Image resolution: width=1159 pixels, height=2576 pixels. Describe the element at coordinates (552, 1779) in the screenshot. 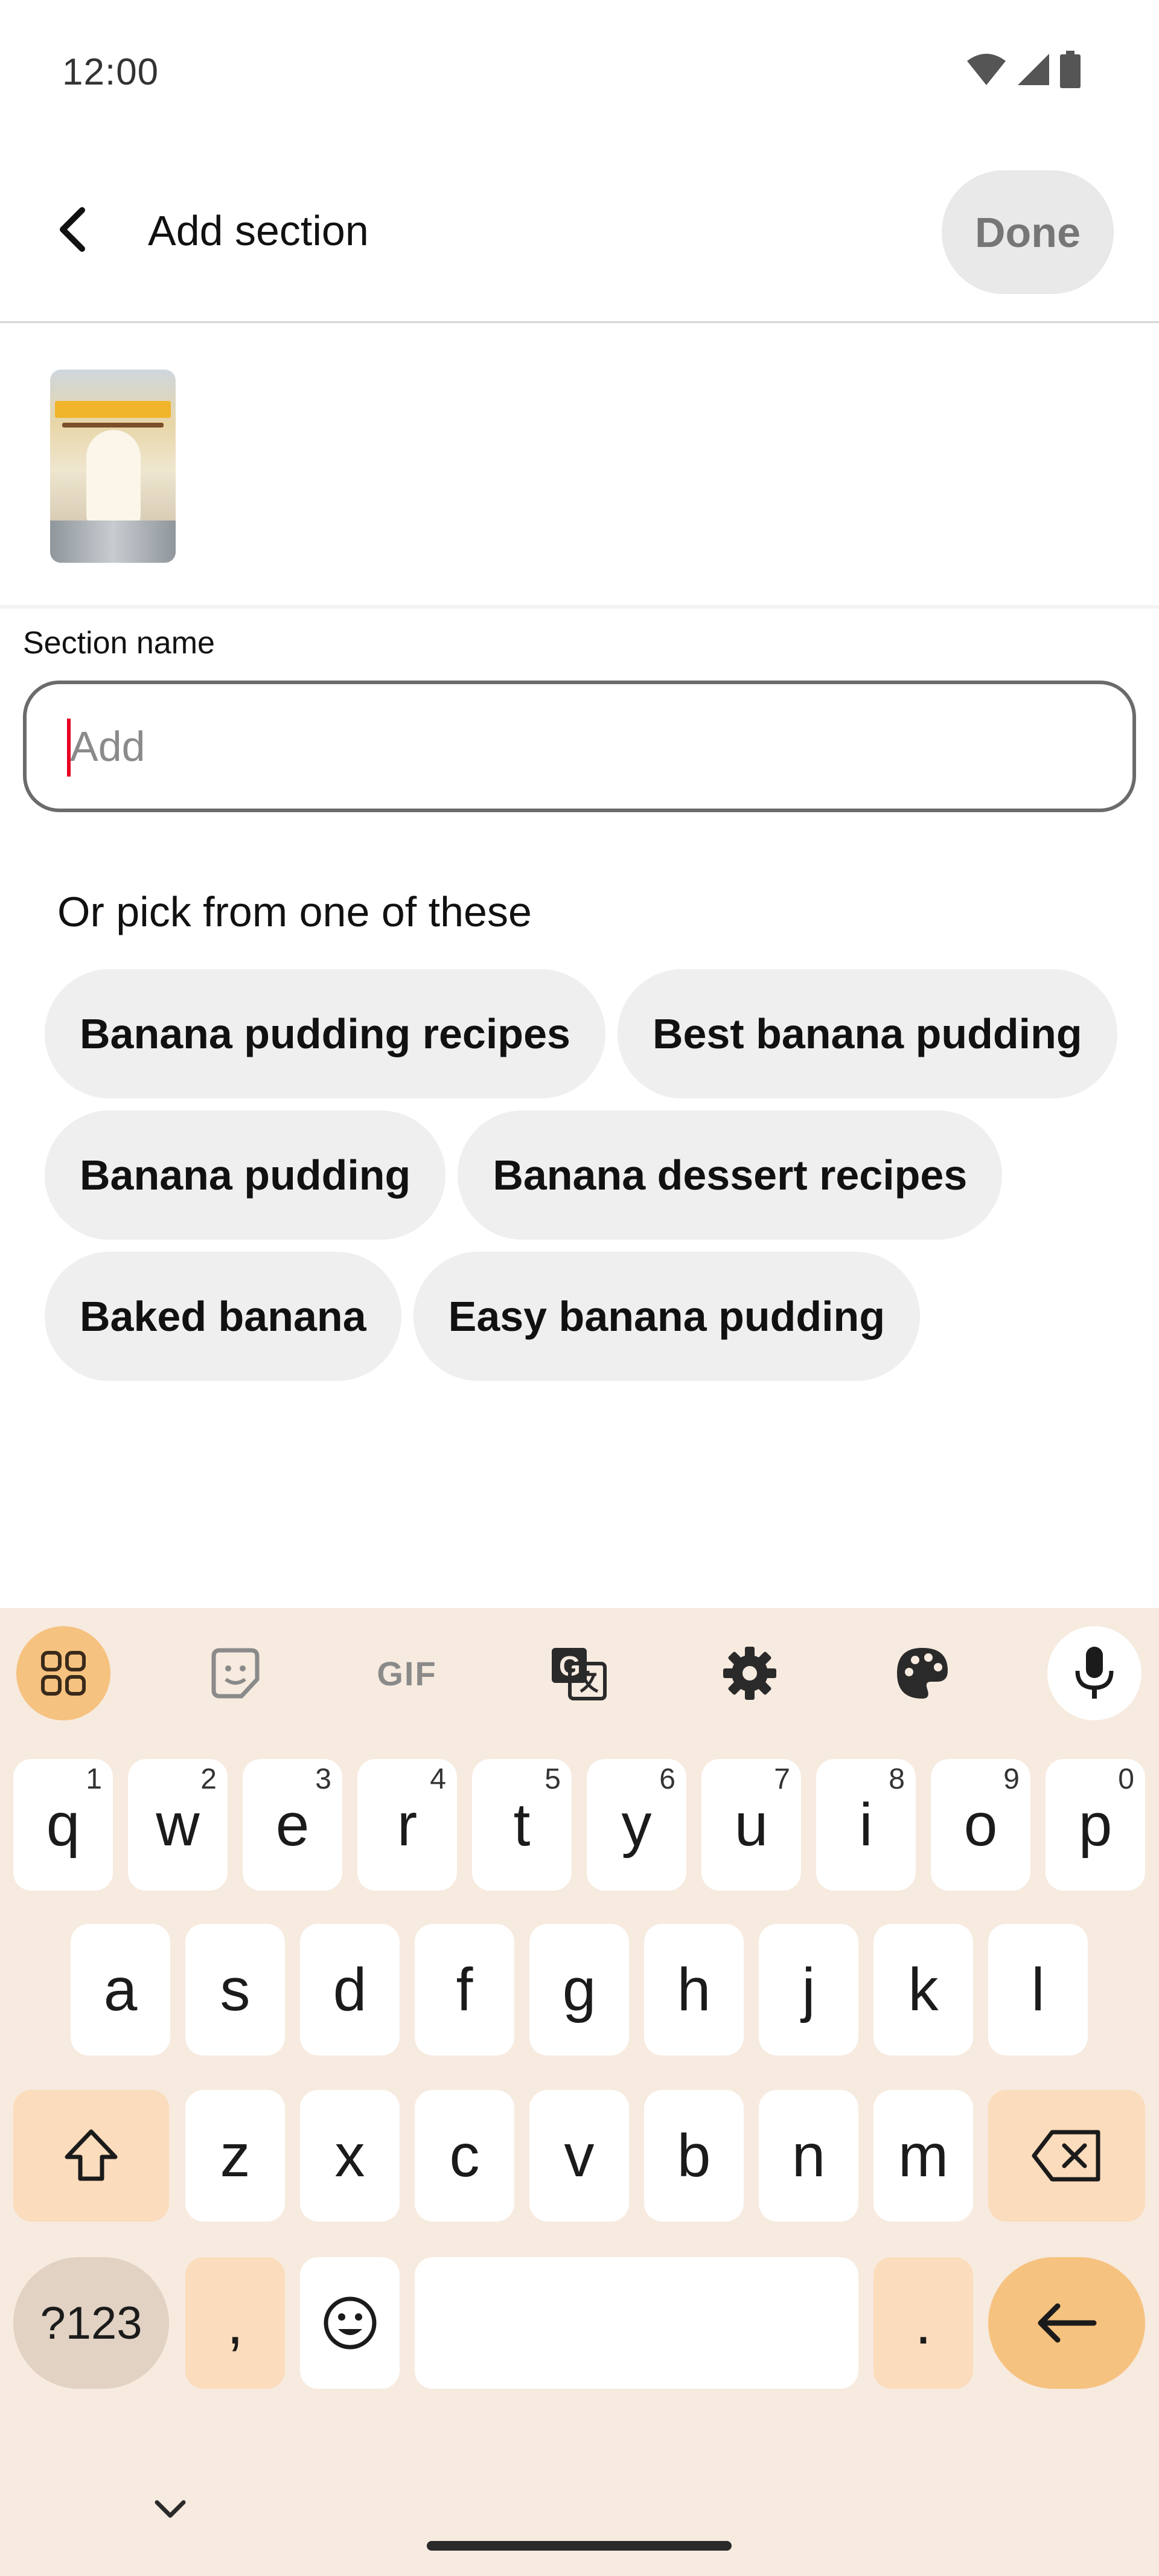

I see `key-hint: 5` at that location.